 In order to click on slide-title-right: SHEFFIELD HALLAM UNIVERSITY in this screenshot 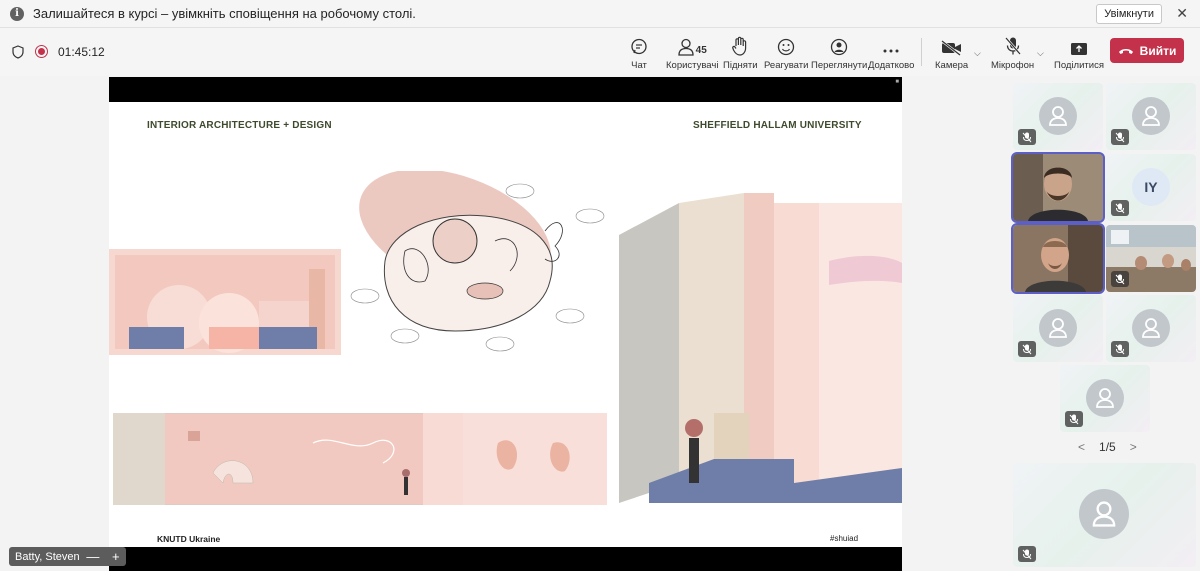, I will do `click(777, 125)`.